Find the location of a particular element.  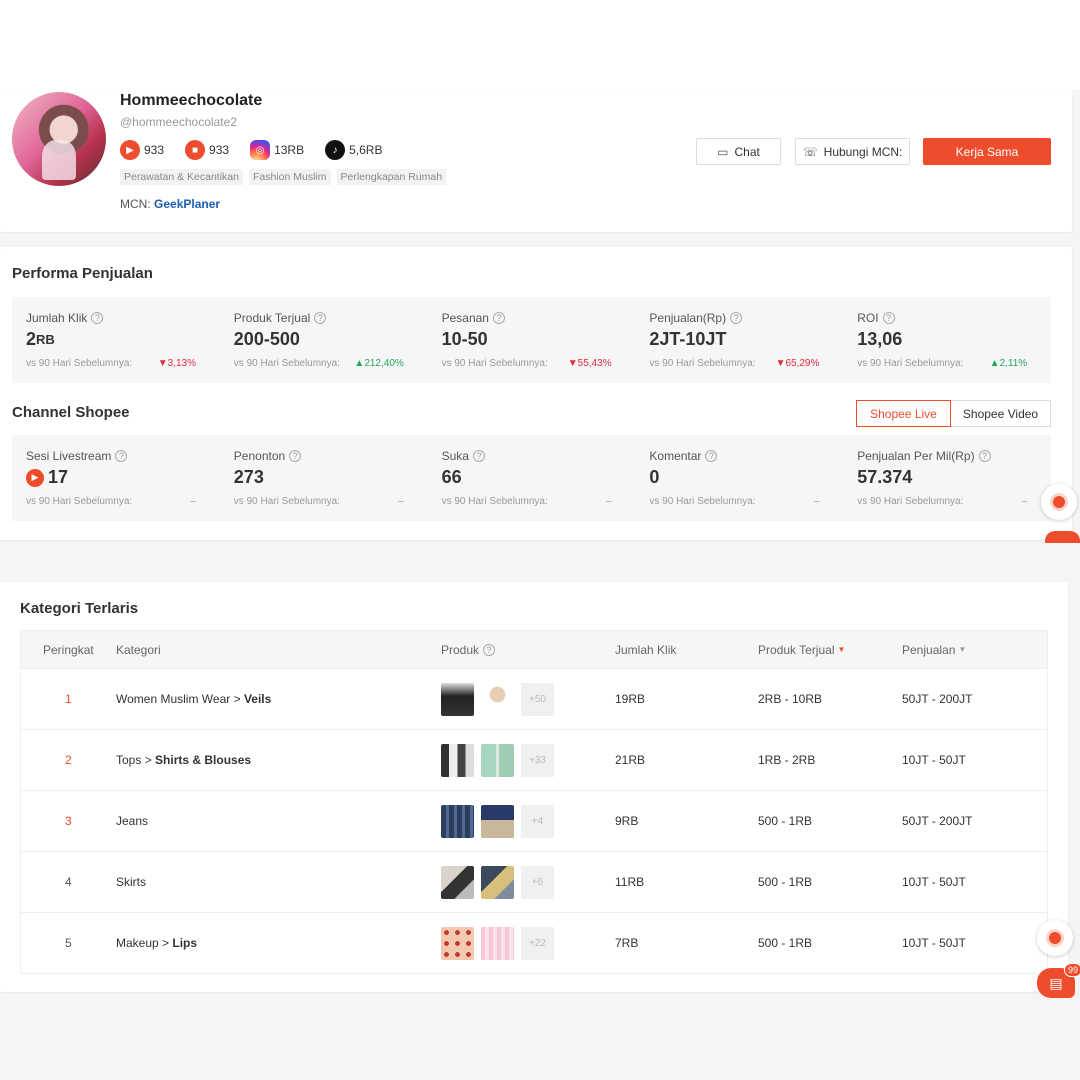

tag: Perawatan & Kecantikan is located at coordinates (181, 177).